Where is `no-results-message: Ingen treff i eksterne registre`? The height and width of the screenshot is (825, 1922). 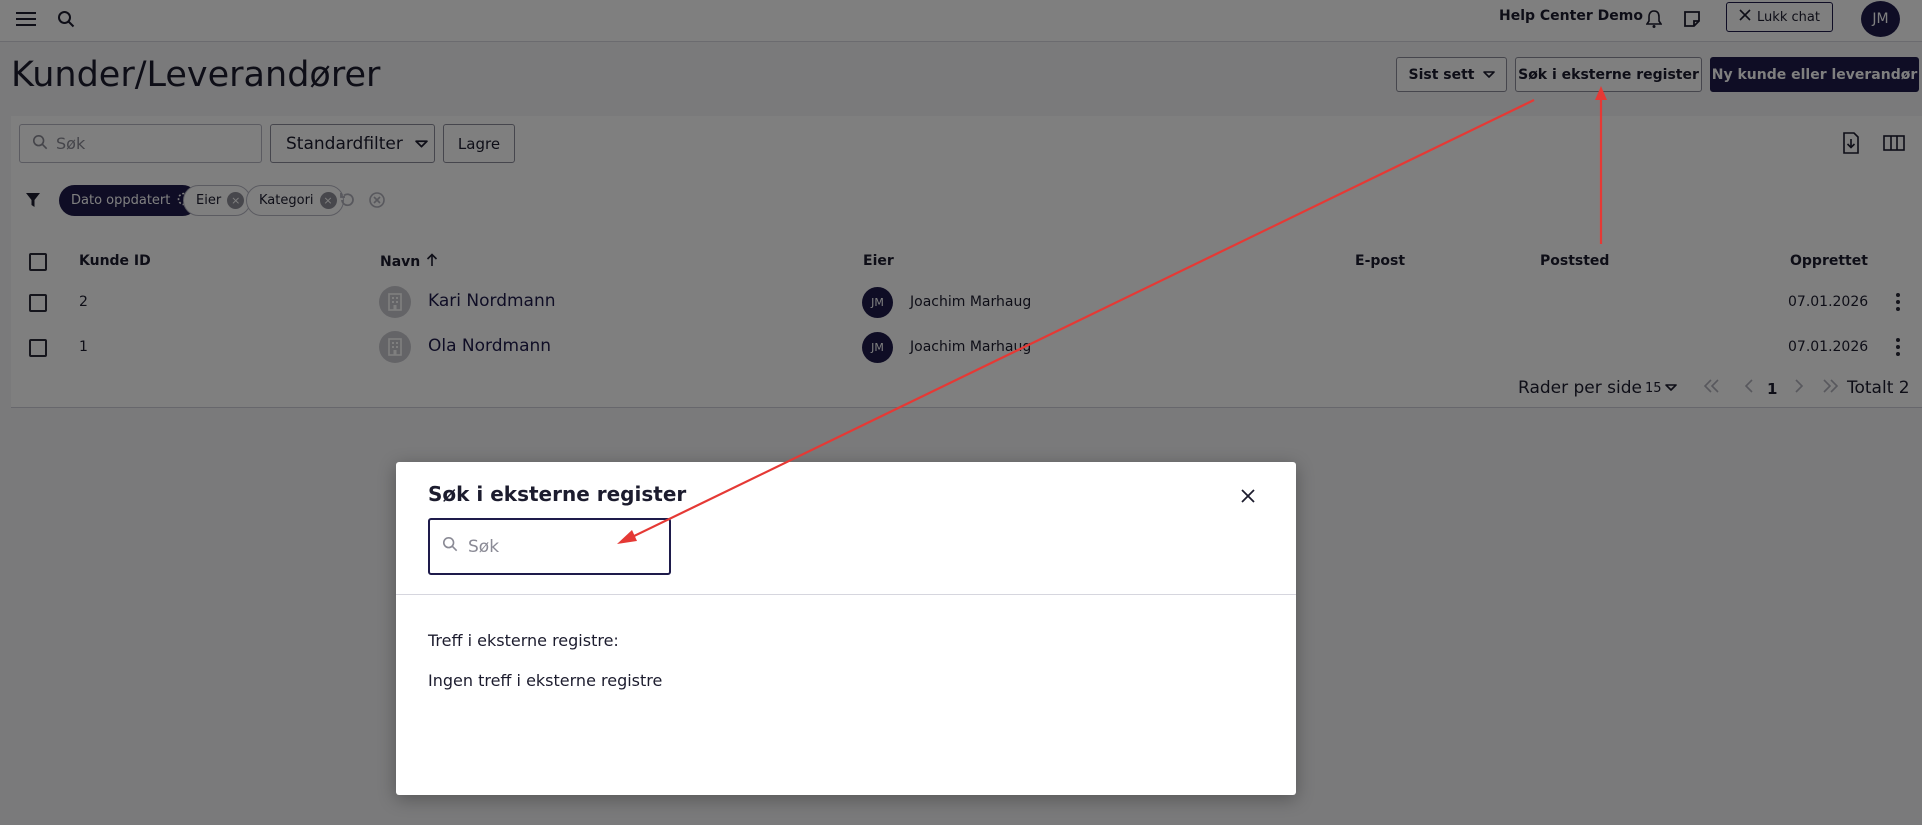 no-results-message: Ingen treff i eksterne registre is located at coordinates (545, 680).